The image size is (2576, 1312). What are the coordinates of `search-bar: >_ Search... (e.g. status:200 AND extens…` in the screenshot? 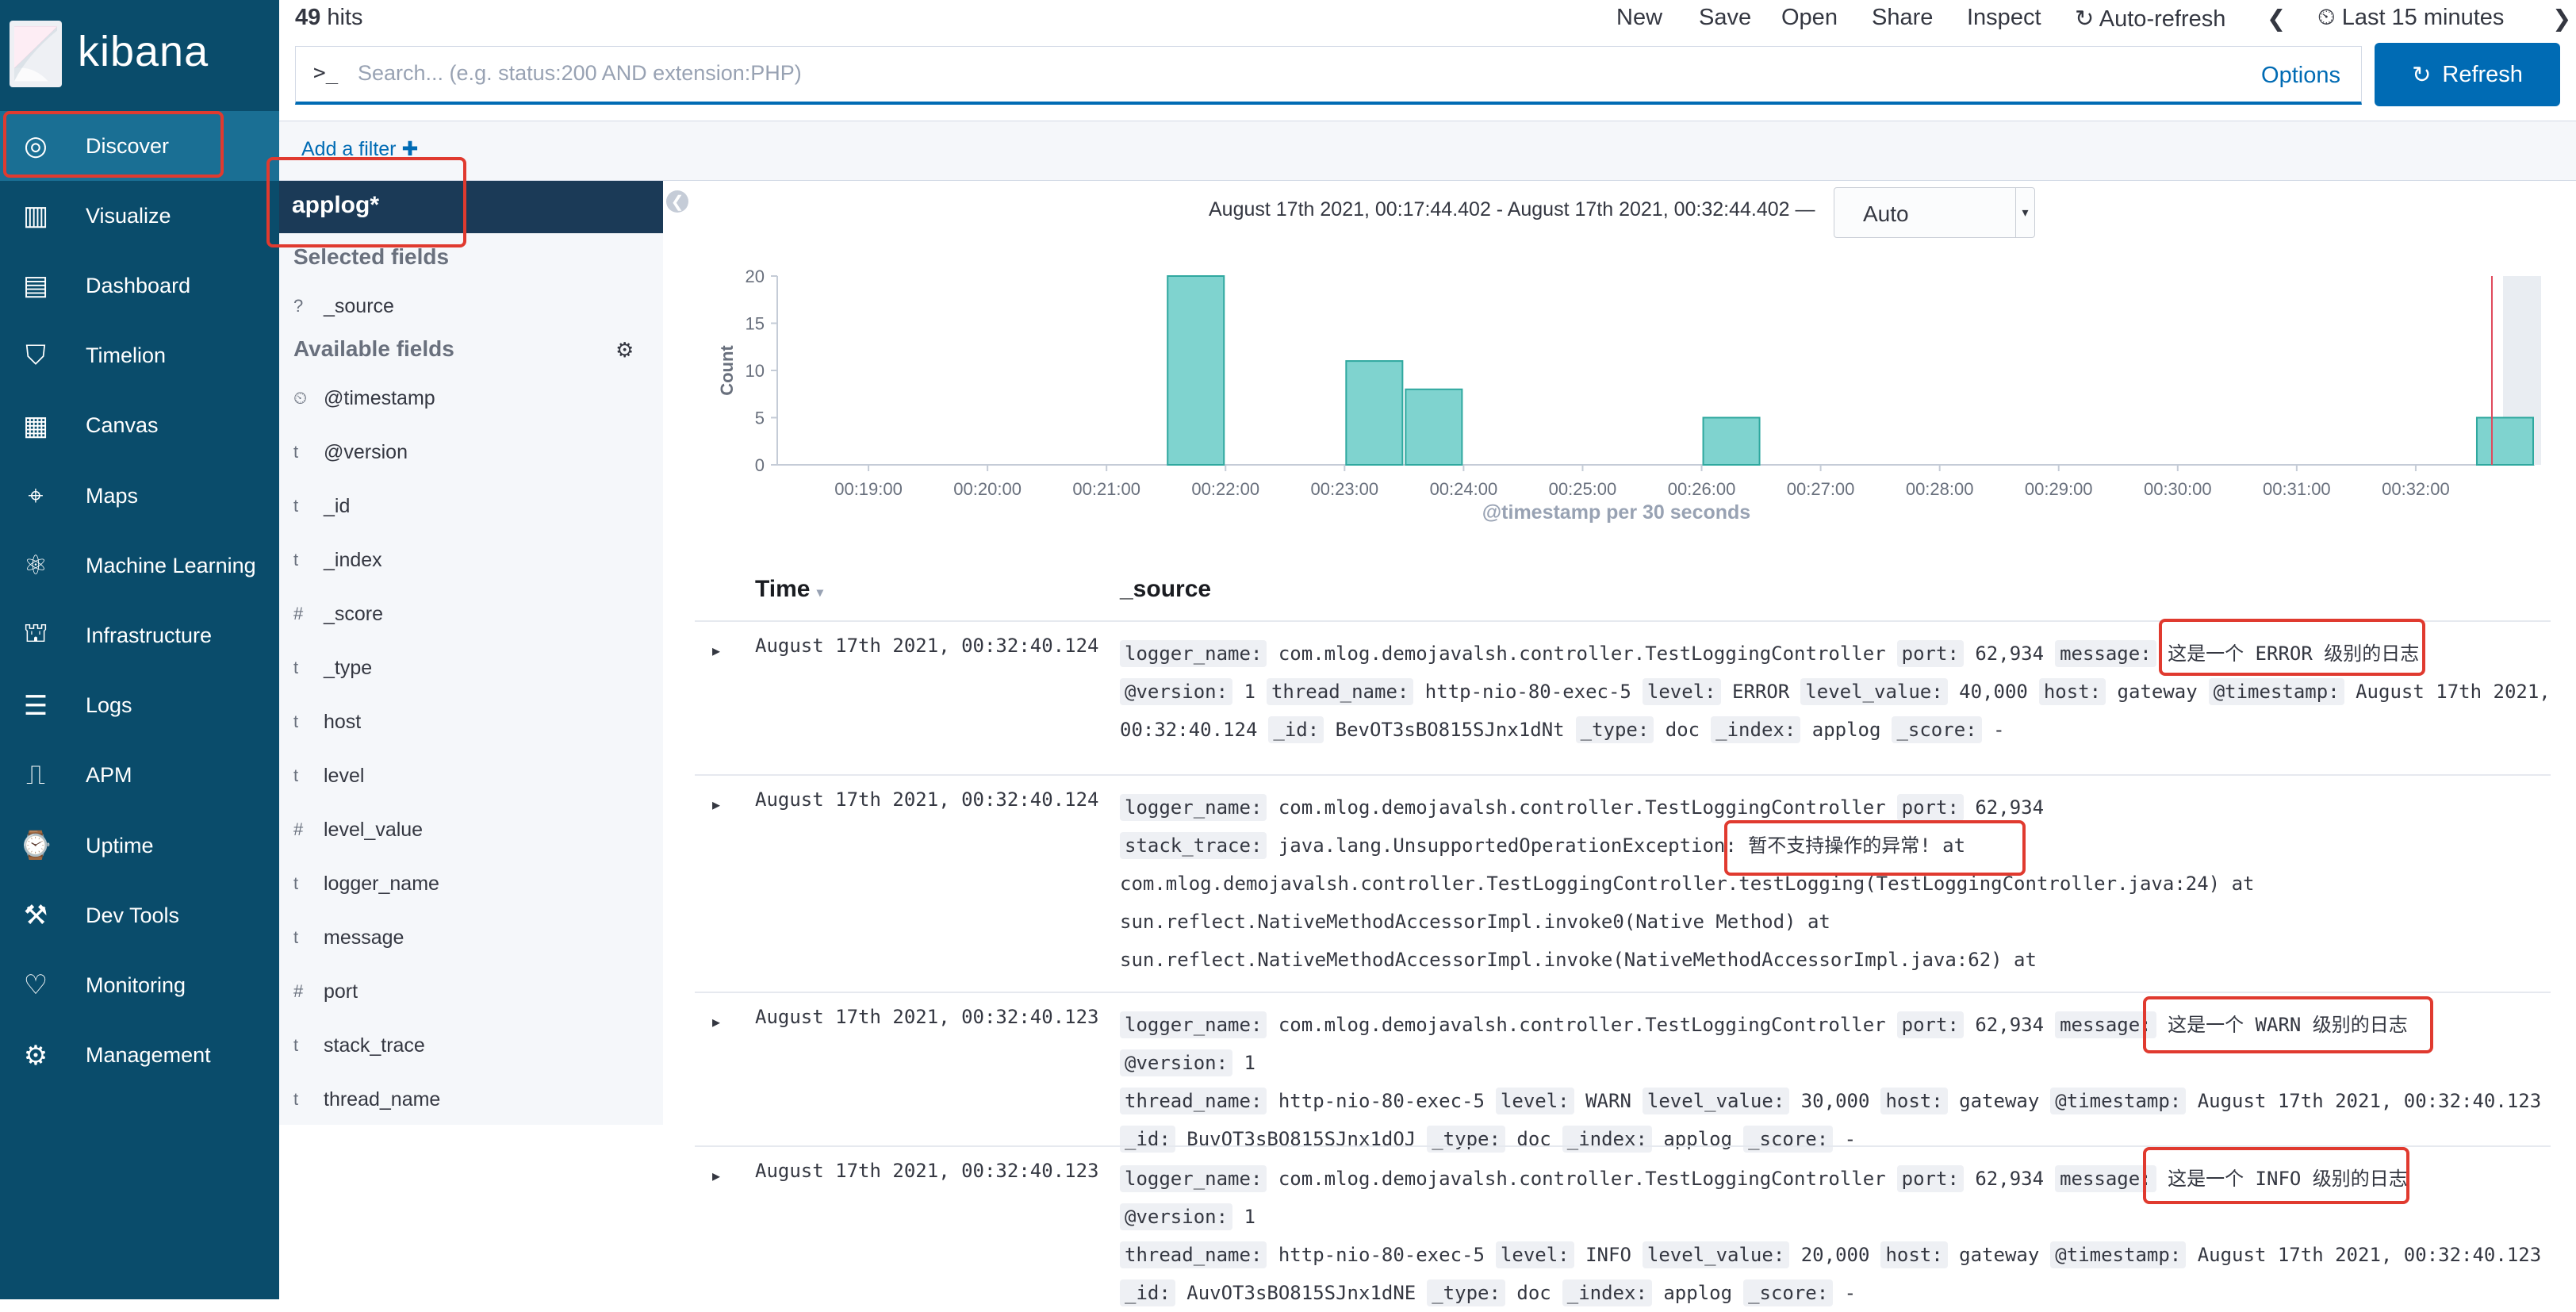 It's located at (1329, 75).